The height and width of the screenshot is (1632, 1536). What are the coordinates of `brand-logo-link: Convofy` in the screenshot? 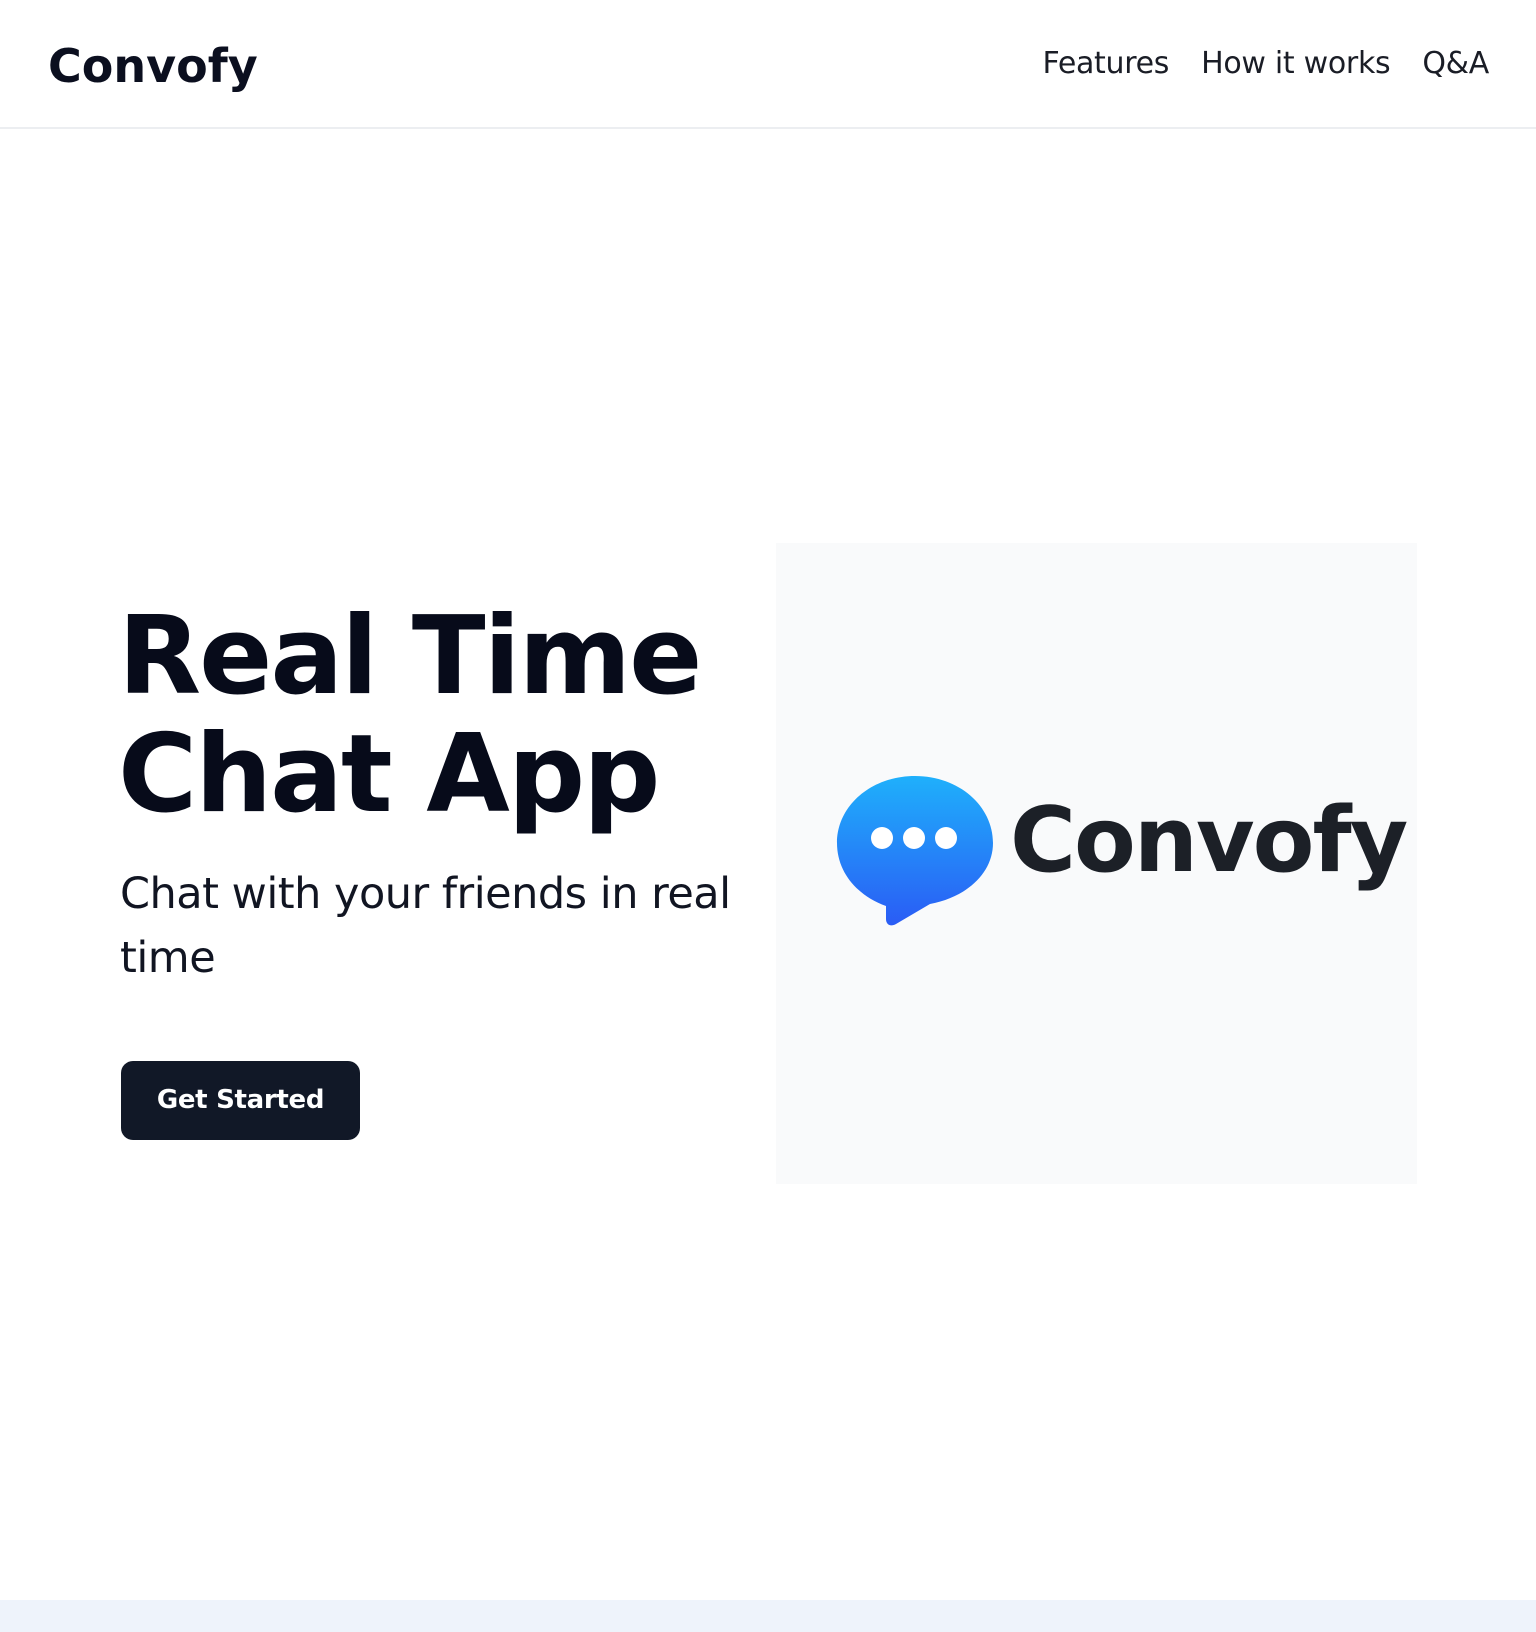 It's located at (153, 66).